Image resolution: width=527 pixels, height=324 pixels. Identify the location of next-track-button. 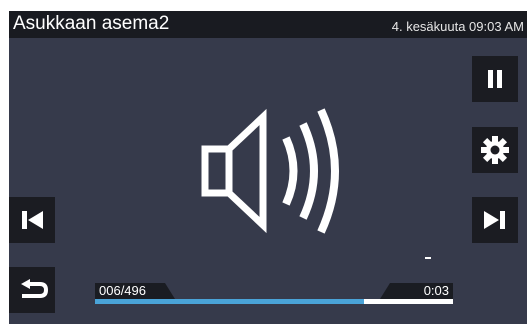
(495, 220).